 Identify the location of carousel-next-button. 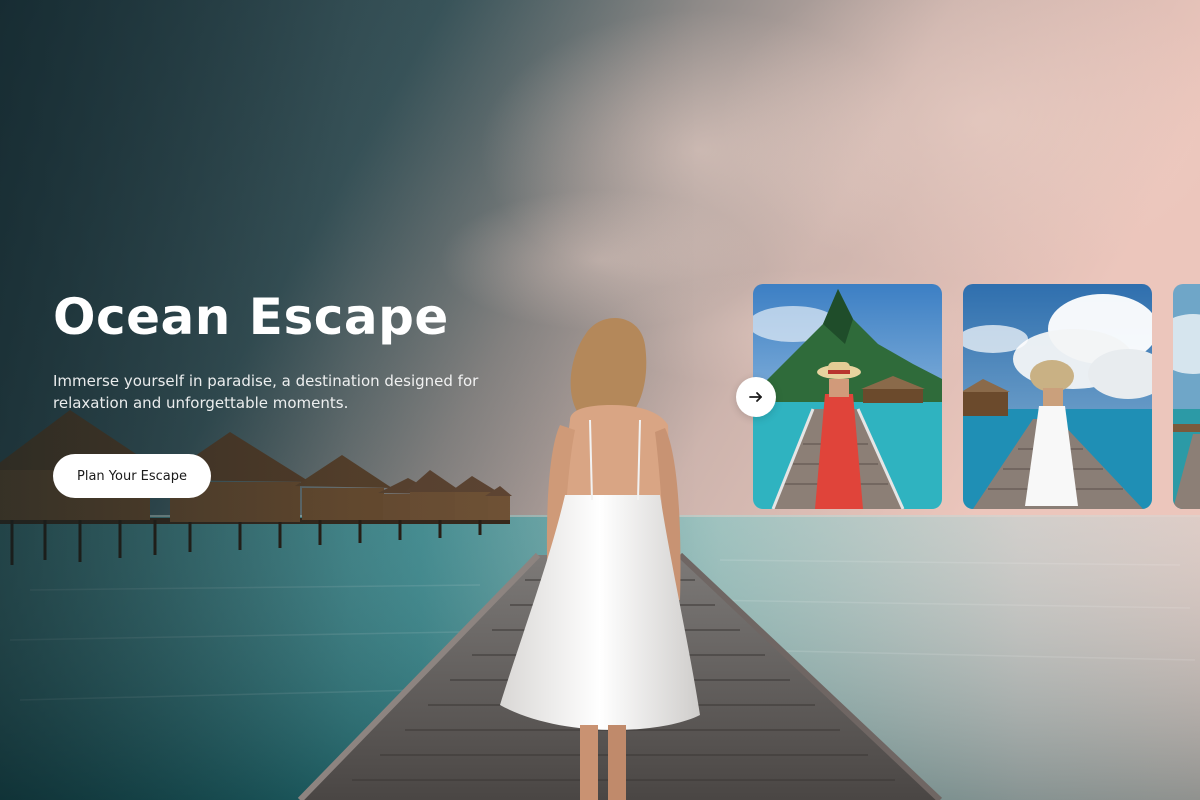
(756, 397).